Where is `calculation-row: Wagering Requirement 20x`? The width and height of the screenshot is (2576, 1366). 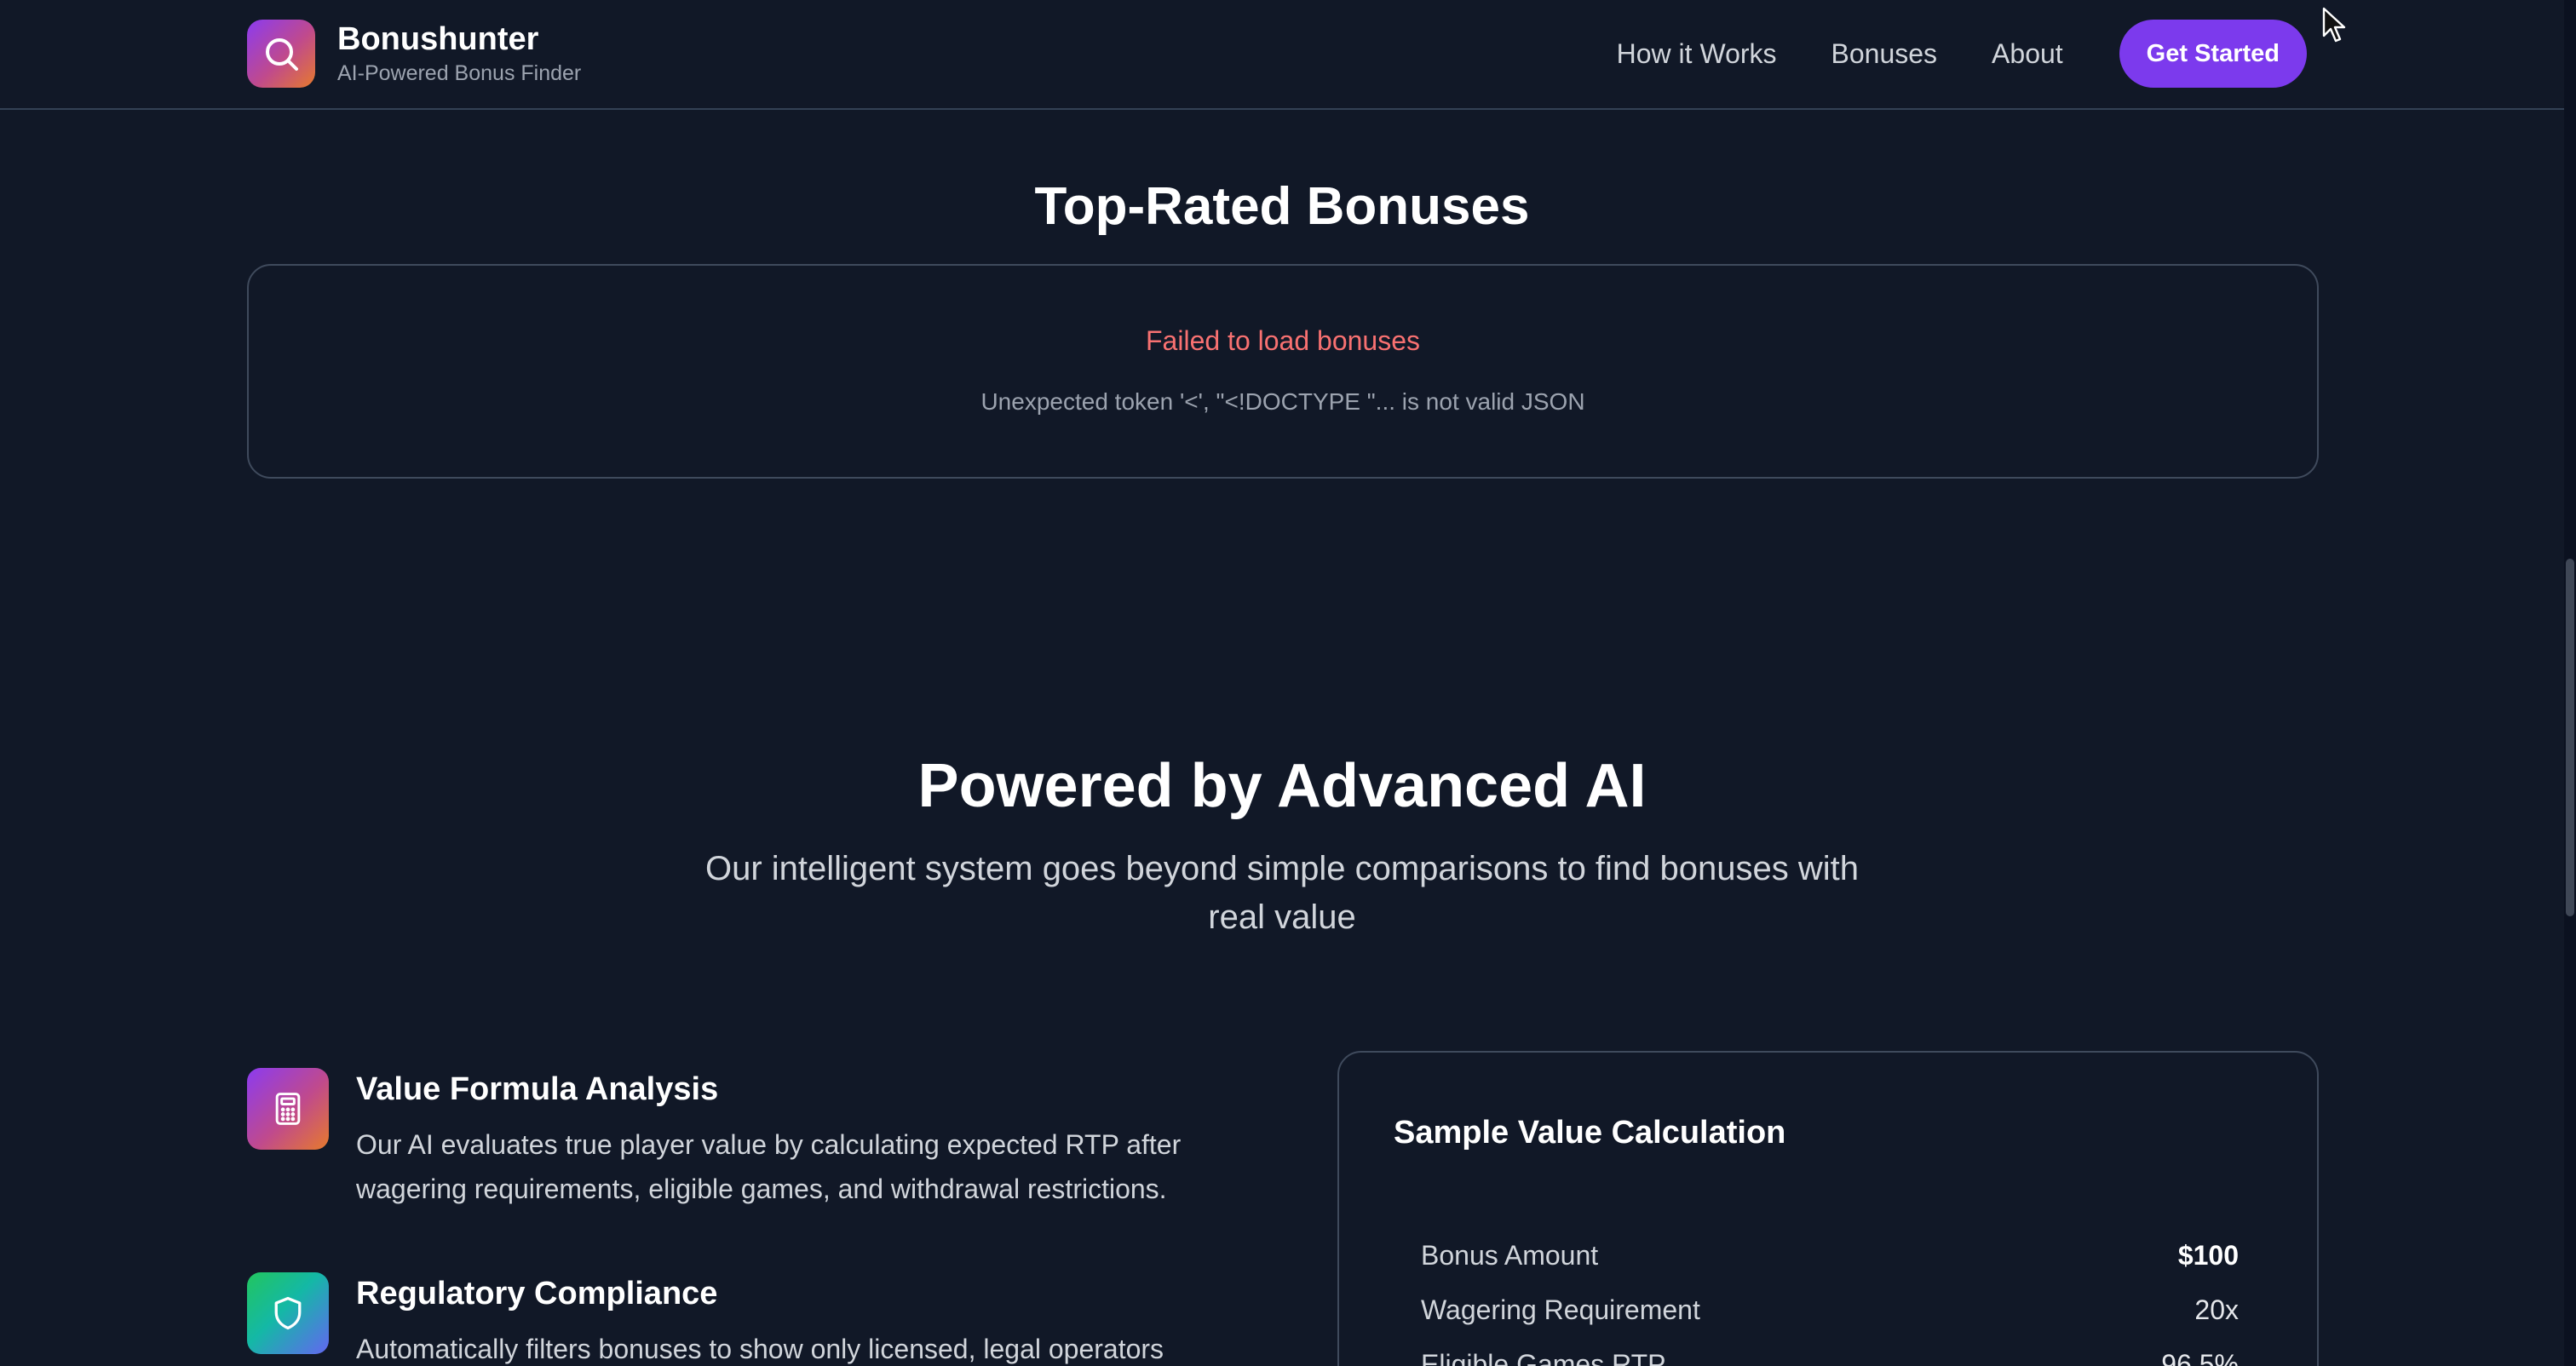
calculation-row: Wagering Requirement 20x is located at coordinates (1830, 1310).